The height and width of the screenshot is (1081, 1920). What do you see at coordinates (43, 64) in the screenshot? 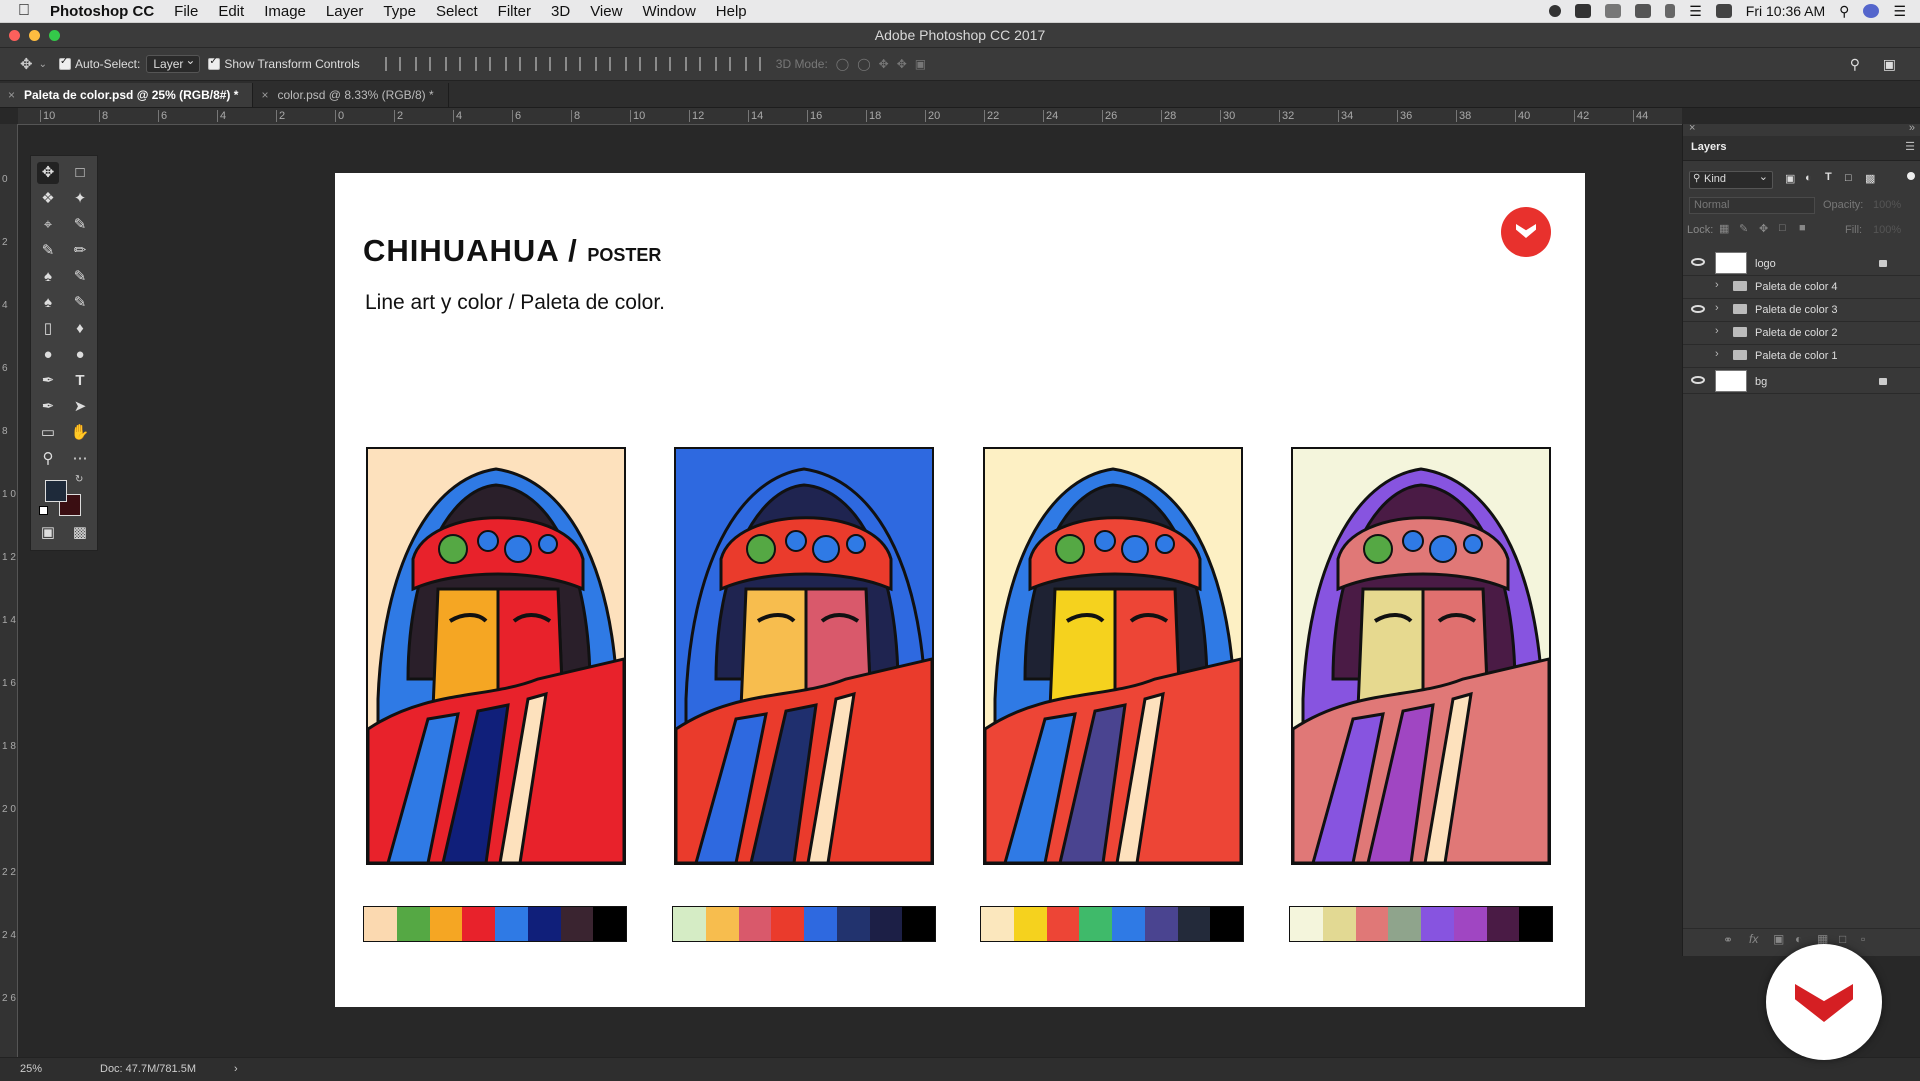
I see `tool-preset-chevron-icon: ⌄` at bounding box center [43, 64].